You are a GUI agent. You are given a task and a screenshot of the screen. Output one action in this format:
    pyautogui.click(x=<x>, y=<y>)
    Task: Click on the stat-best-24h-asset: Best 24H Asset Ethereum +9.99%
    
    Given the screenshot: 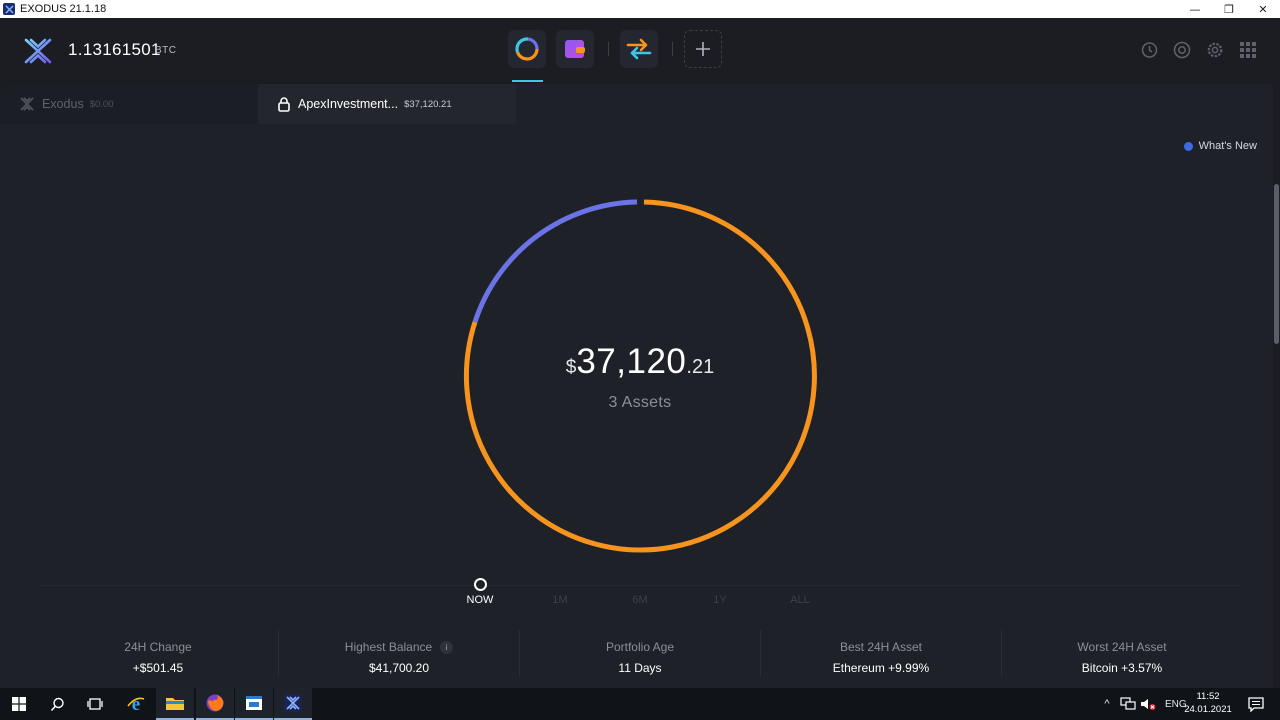 What is the action you would take?
    pyautogui.click(x=880, y=653)
    